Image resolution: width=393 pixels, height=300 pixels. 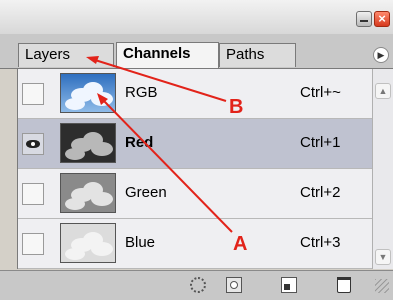 I want to click on tab-layers: Layers, so click(x=66, y=55).